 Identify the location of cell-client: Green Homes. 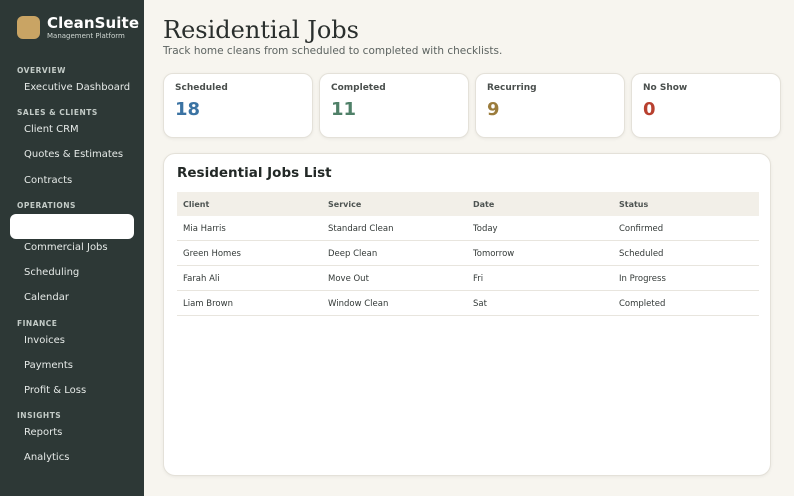
(212, 254).